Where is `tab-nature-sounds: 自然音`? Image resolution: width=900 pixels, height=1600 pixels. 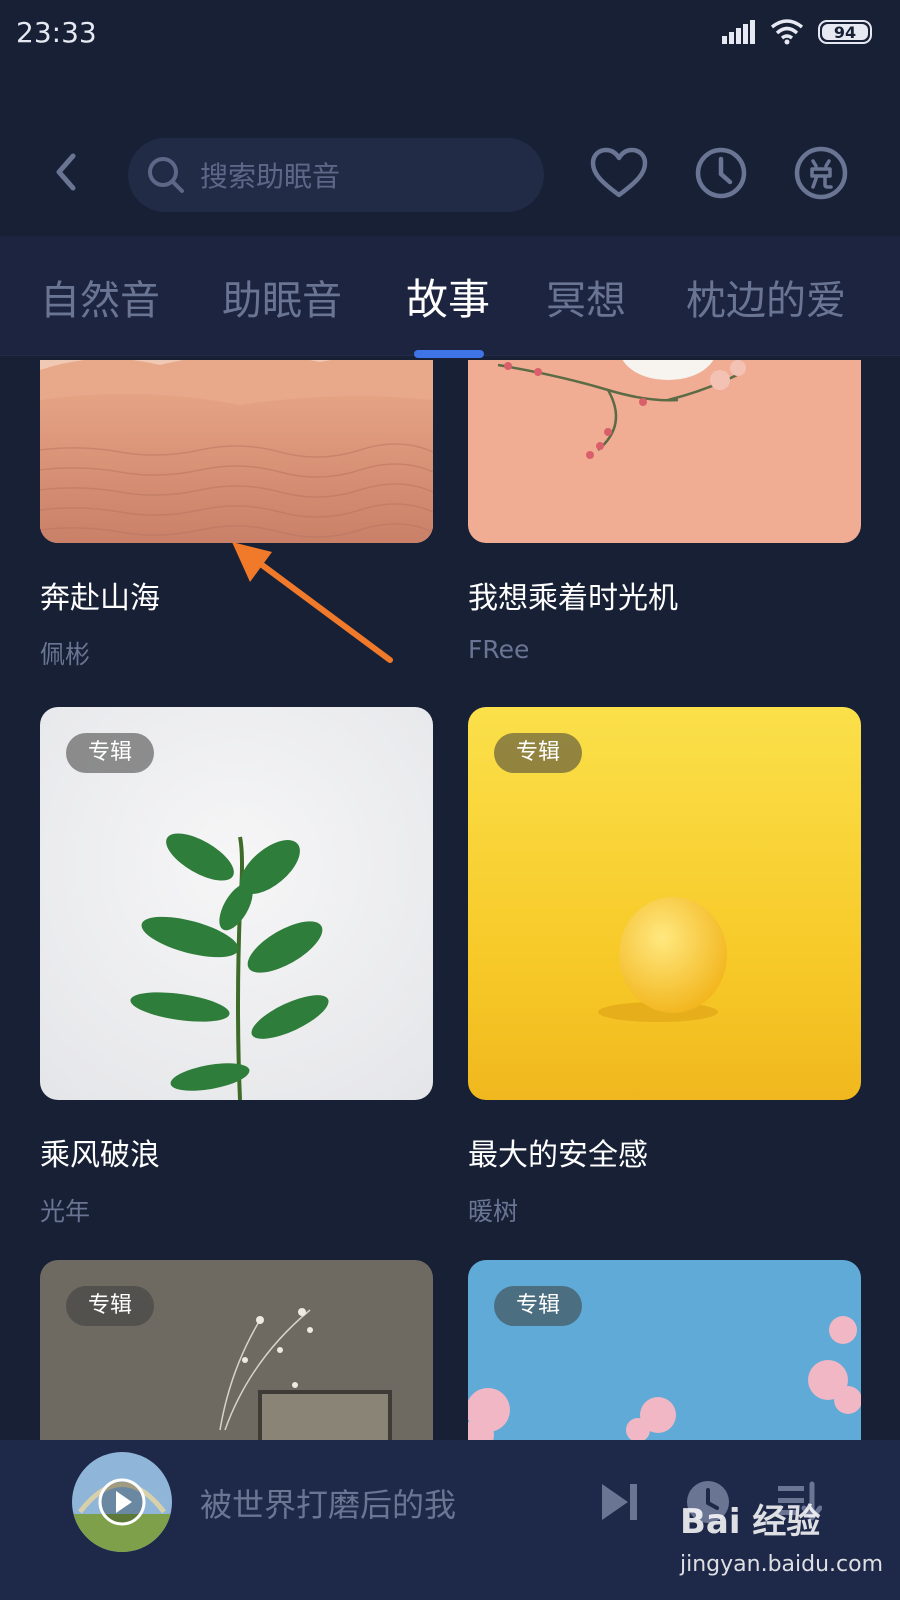 tab-nature-sounds: 自然音 is located at coordinates (100, 297).